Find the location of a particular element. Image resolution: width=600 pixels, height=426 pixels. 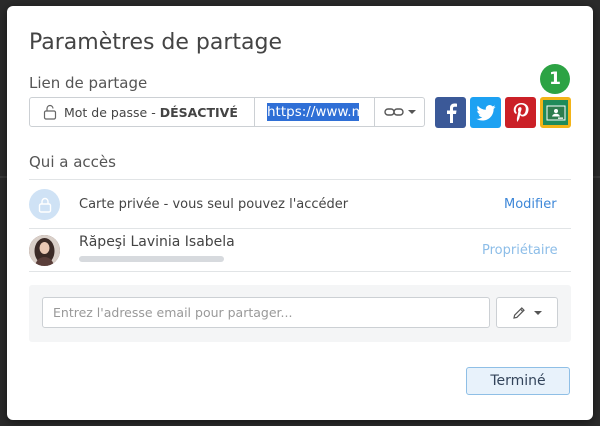

pencil-icon is located at coordinates (519, 312).